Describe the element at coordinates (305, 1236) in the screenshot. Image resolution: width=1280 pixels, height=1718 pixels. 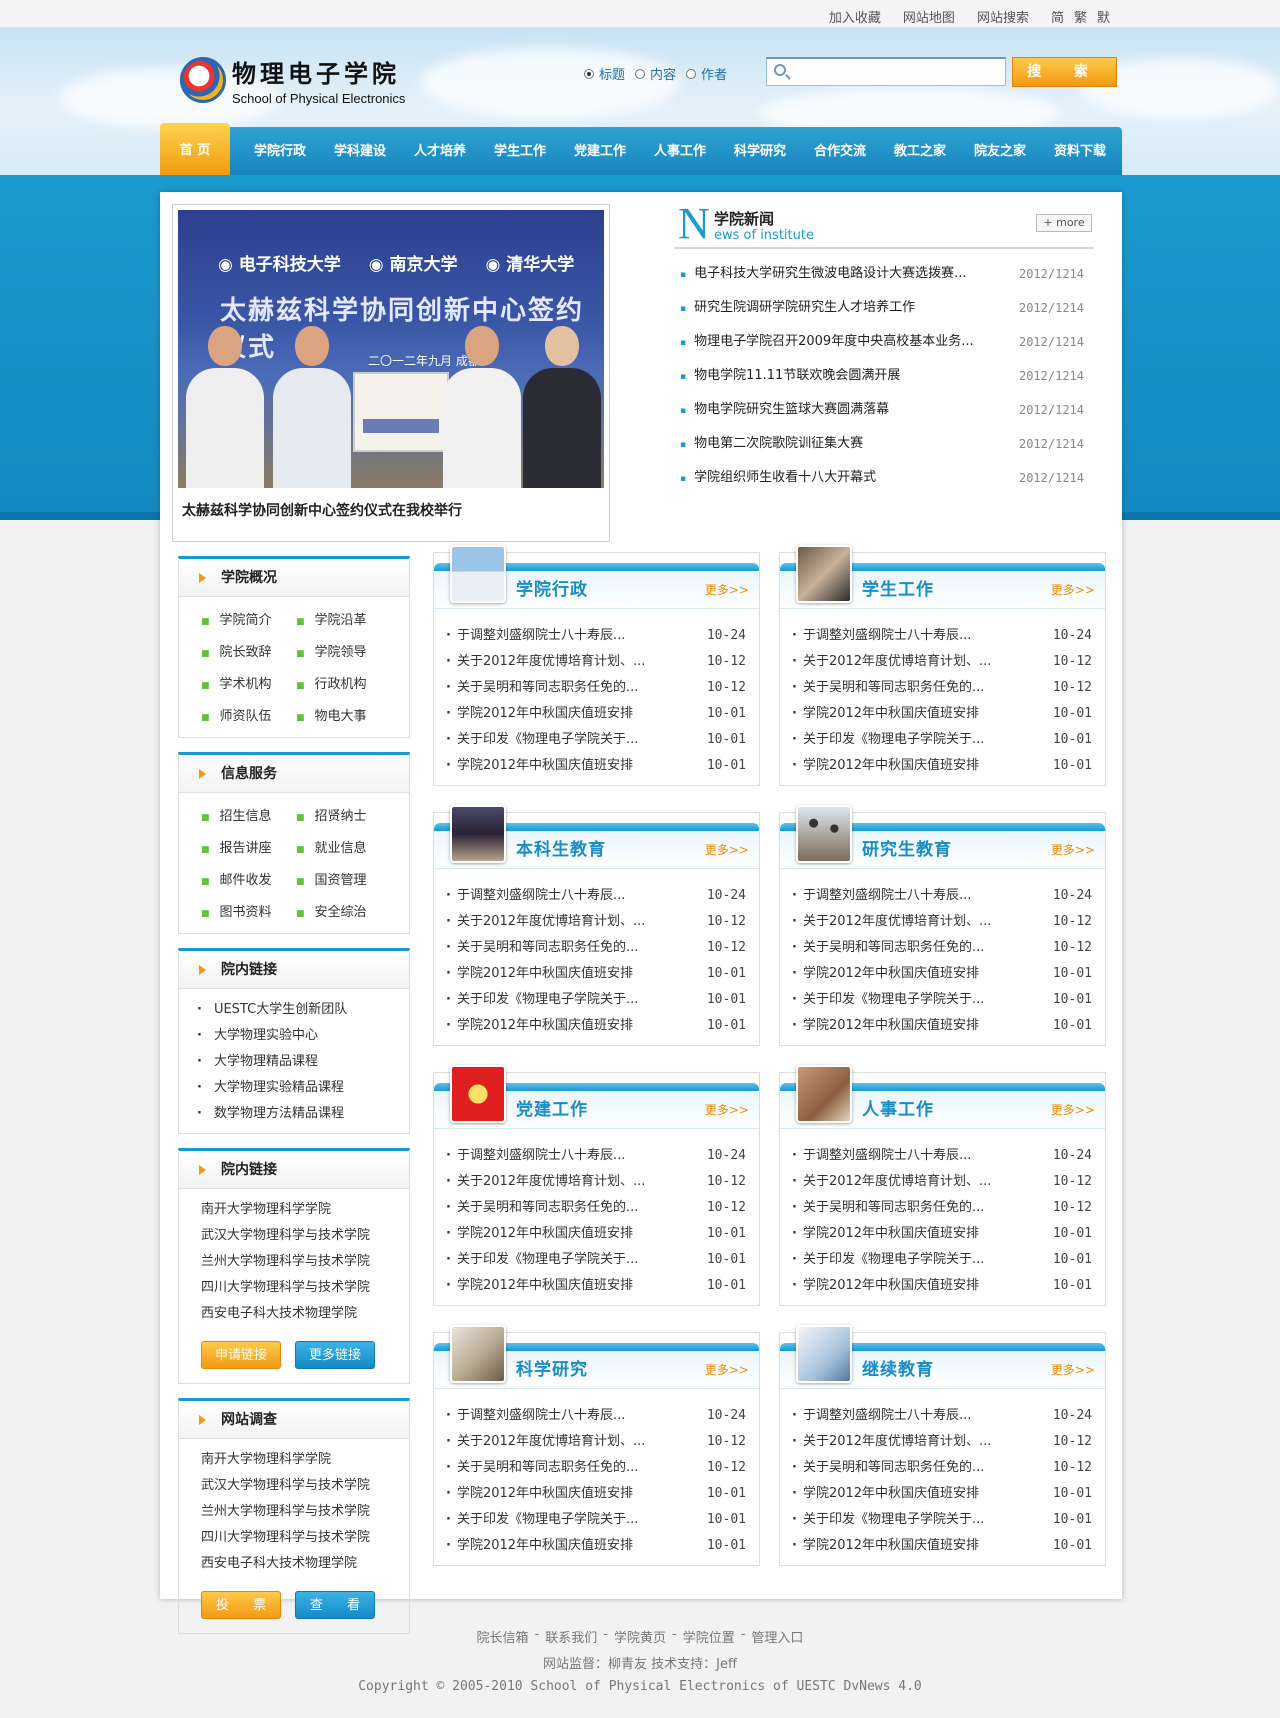
I see `sidebar-link: 武汉大学物理科学与技术学院` at that location.